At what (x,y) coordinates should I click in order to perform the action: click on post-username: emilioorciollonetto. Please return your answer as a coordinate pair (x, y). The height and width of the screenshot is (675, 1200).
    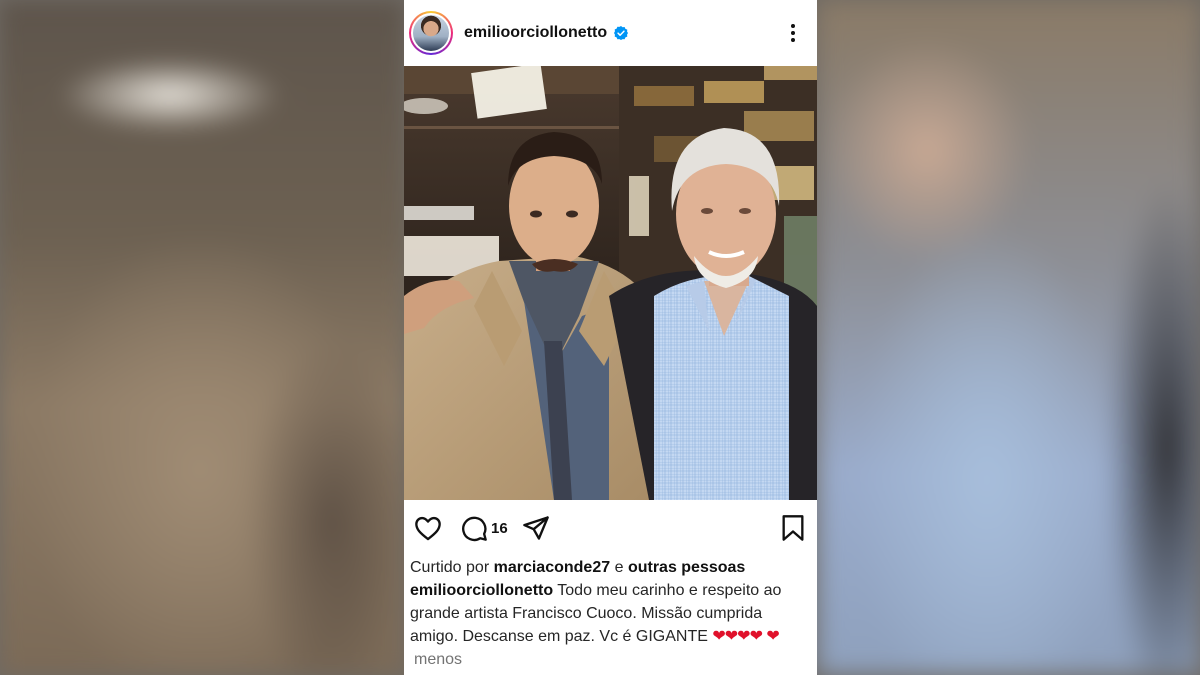
    Looking at the image, I should click on (535, 33).